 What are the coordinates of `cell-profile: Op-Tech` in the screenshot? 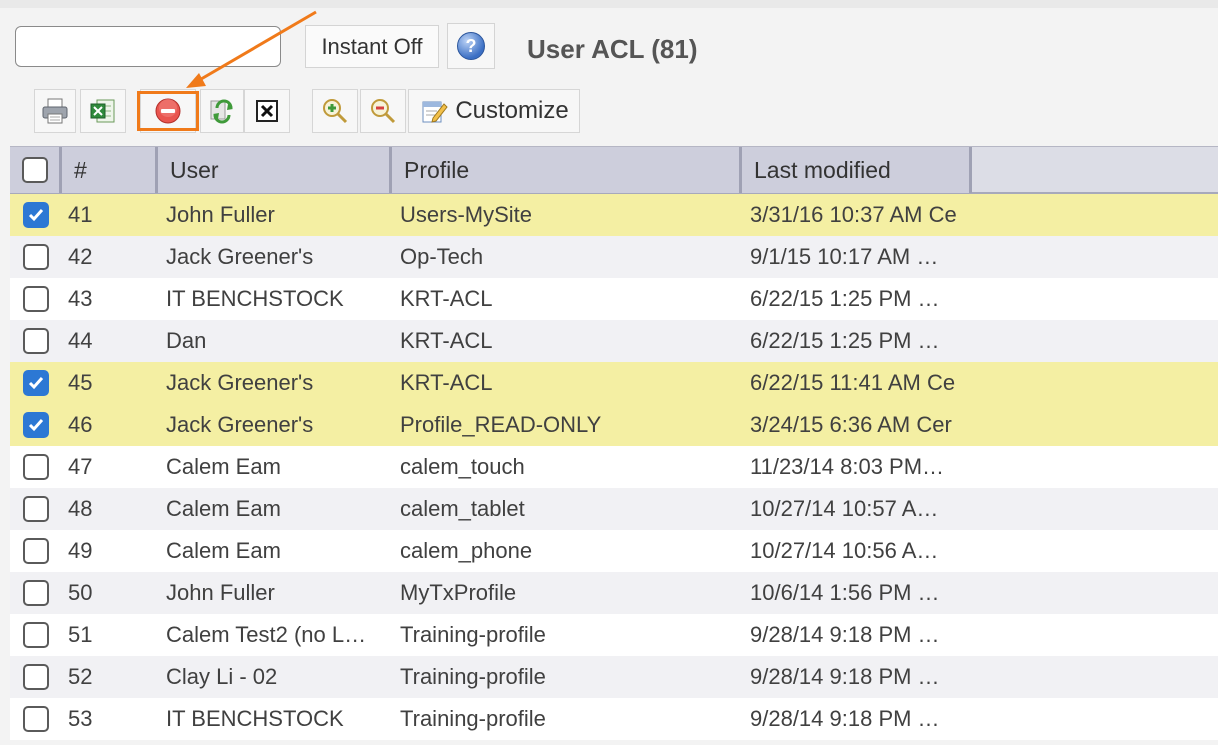 It's located at (442, 256).